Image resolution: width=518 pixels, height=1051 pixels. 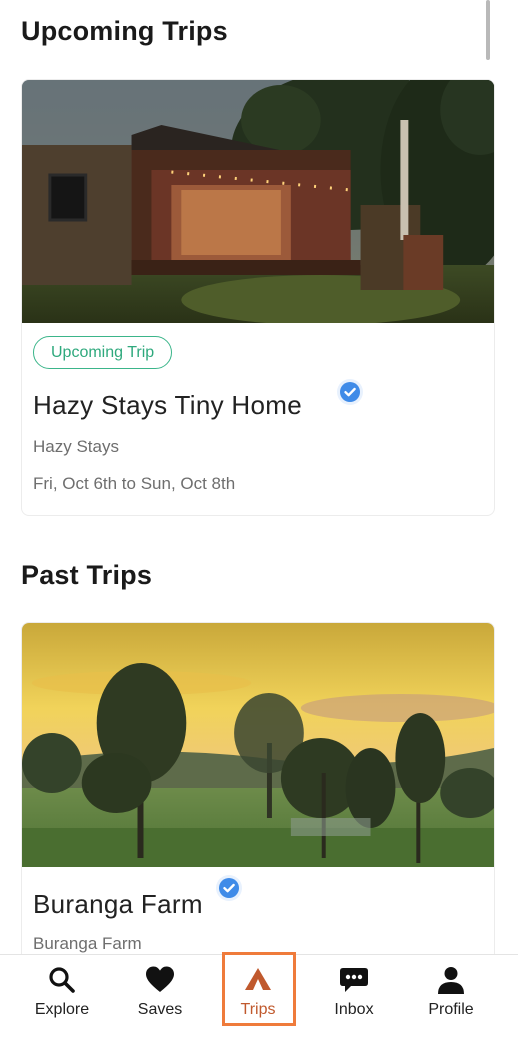 I want to click on tab-profile-label: Profile, so click(x=451, y=1009).